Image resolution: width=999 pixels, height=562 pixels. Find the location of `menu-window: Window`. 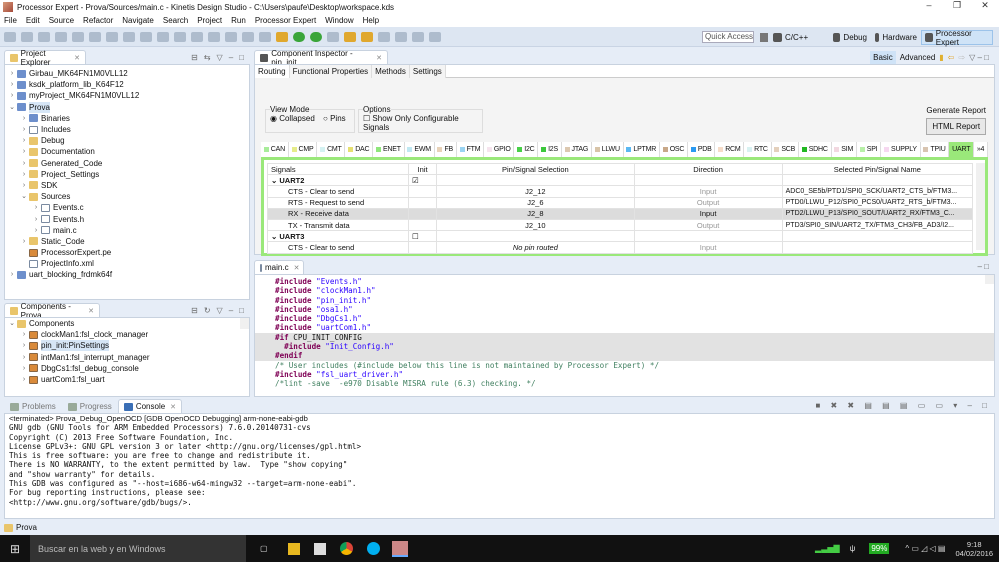

menu-window: Window is located at coordinates (339, 20).